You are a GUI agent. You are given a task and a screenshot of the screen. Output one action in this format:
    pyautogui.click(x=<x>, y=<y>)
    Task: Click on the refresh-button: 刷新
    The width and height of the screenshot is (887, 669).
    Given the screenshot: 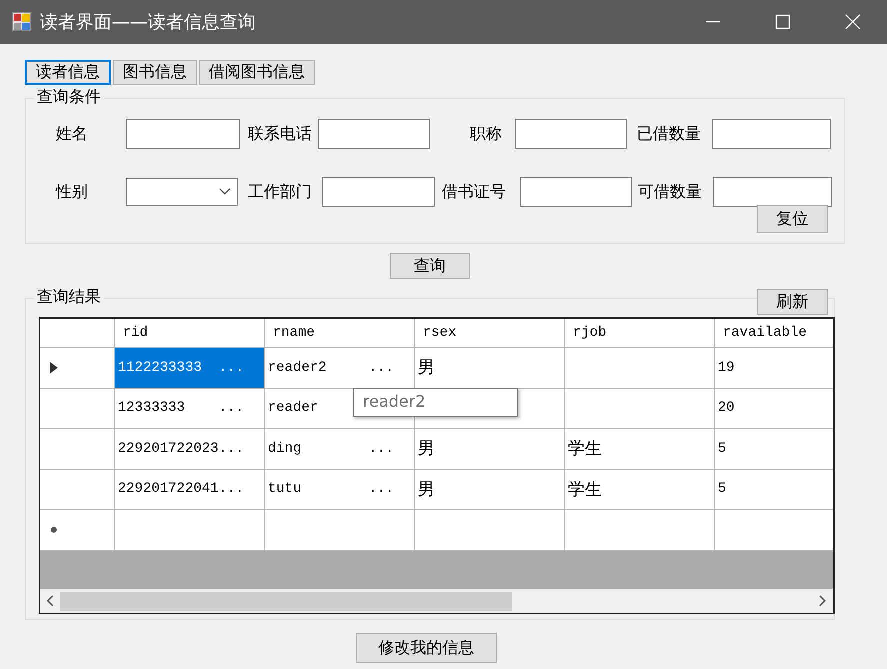 What is the action you would take?
    pyautogui.click(x=792, y=302)
    